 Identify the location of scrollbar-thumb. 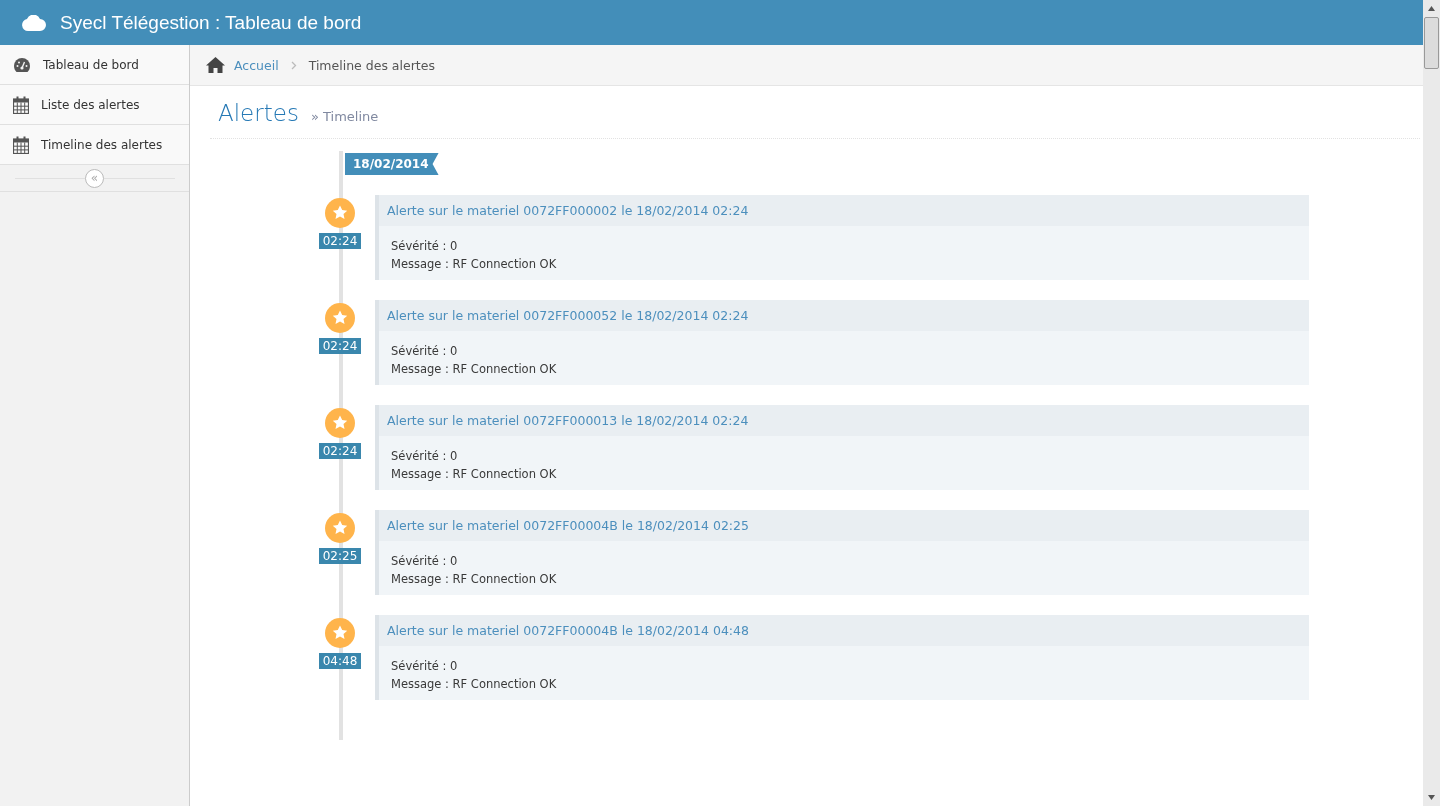
(1431, 43).